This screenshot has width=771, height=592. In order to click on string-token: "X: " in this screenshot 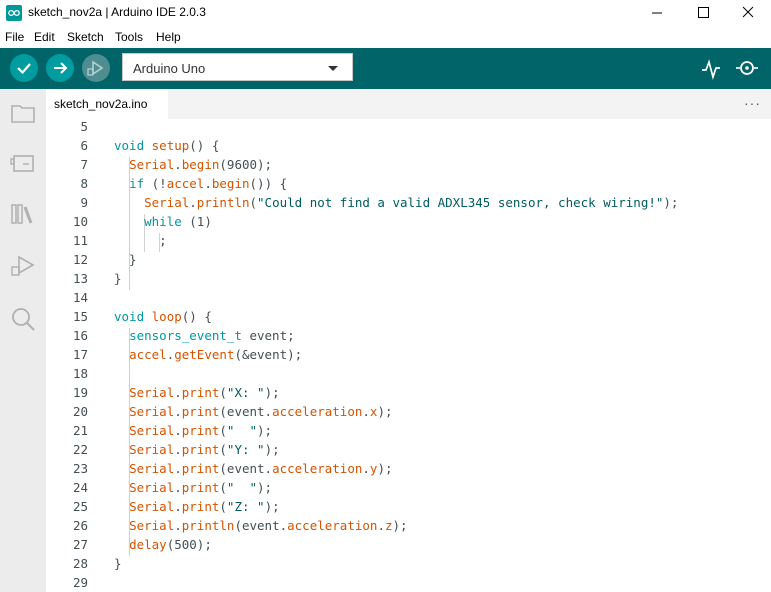, I will do `click(245, 392)`.